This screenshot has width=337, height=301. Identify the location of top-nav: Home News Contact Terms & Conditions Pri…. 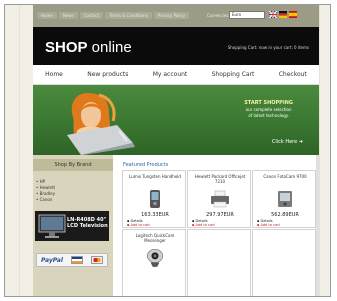
(113, 15).